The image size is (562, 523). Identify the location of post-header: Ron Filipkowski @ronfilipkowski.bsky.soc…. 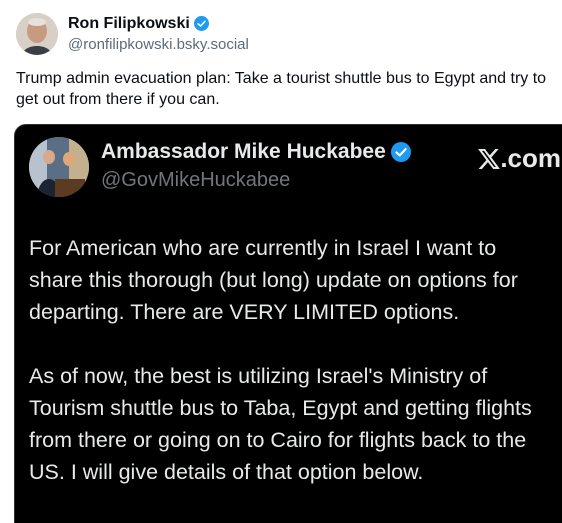
(132, 34).